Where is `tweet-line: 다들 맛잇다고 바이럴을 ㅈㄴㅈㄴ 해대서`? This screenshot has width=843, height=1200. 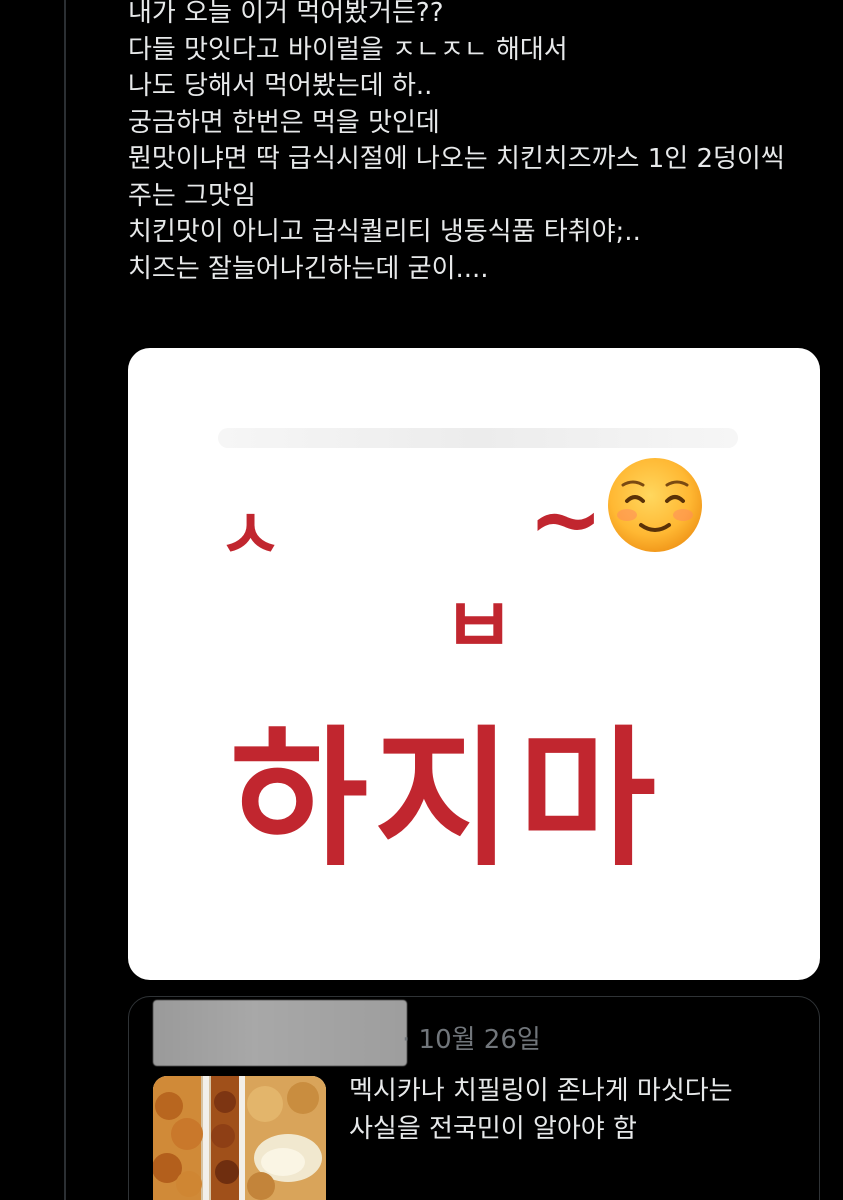
tweet-line: 다들 맛잇다고 바이럴을 ㅈㄴㅈㄴ 해대서 is located at coordinates (348, 49).